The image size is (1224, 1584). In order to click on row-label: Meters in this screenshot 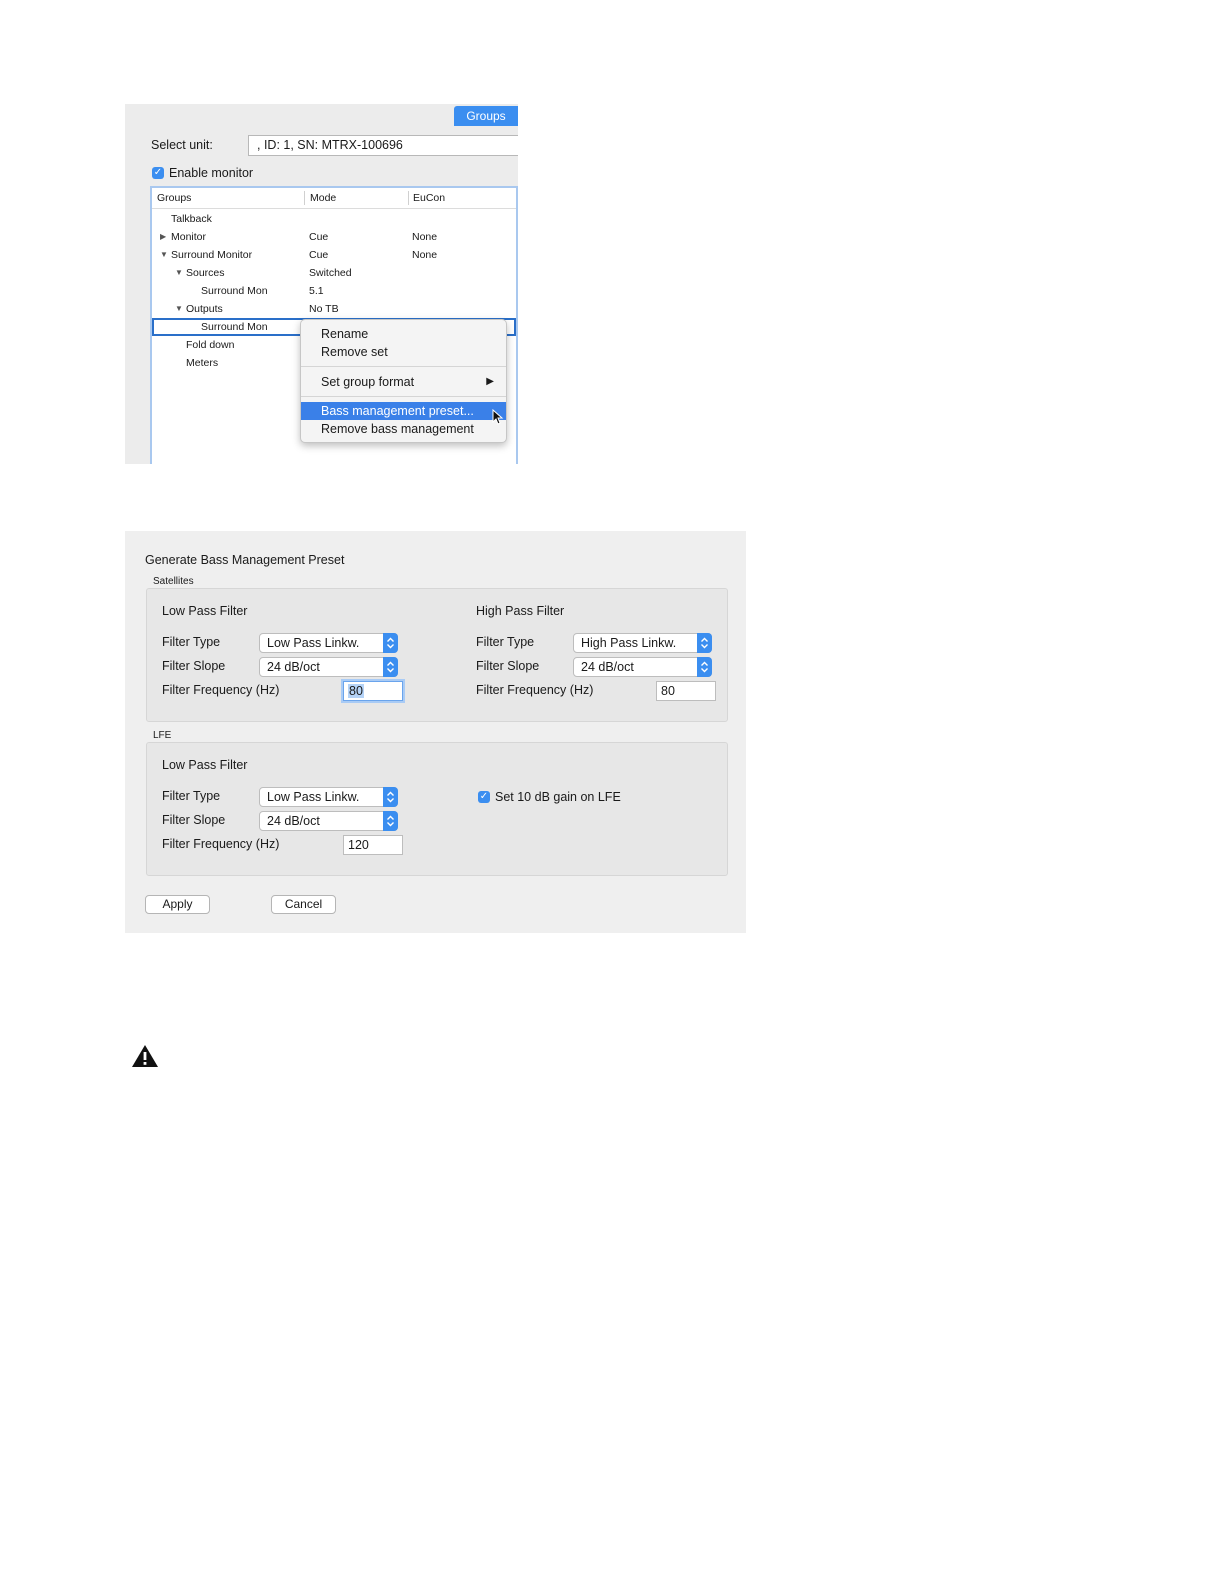, I will do `click(202, 363)`.